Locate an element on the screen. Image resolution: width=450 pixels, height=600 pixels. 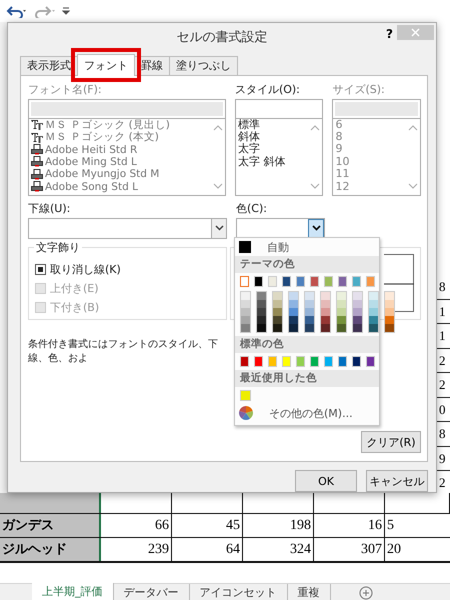
list-item: ＭＳ Ｐゴシック (見出し) is located at coordinates (107, 124).